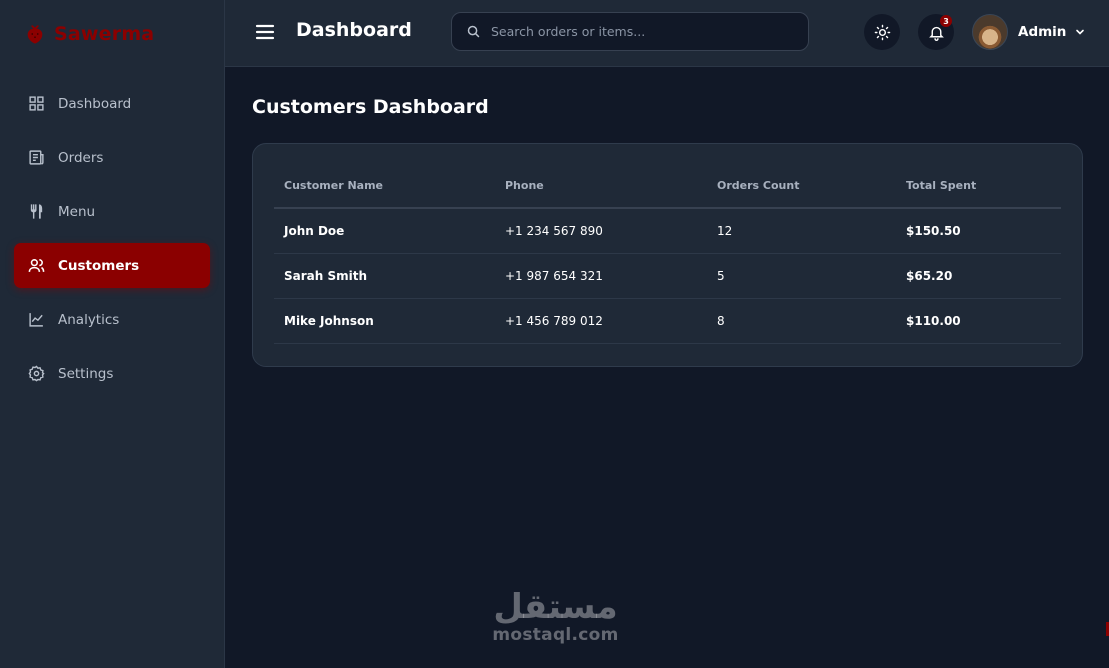  What do you see at coordinates (978, 321) in the screenshot?
I see `total-spent-cell: $110.00` at bounding box center [978, 321].